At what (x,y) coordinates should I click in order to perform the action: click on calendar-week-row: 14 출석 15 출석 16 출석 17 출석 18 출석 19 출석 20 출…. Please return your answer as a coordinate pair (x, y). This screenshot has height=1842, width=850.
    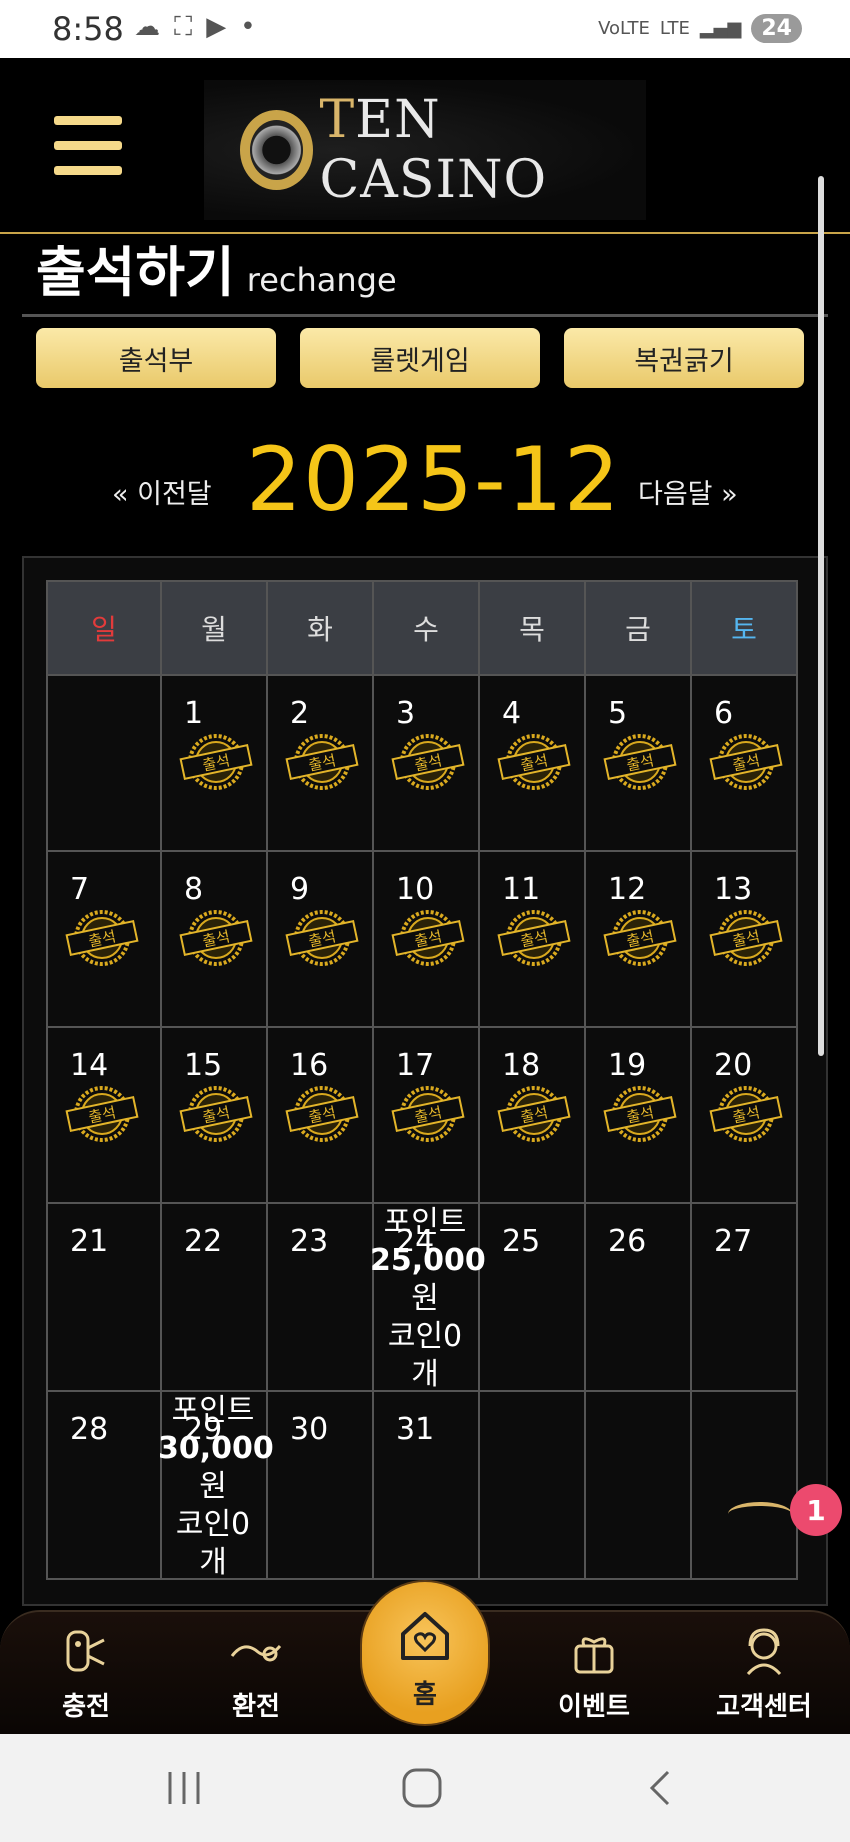
    Looking at the image, I should click on (422, 1115).